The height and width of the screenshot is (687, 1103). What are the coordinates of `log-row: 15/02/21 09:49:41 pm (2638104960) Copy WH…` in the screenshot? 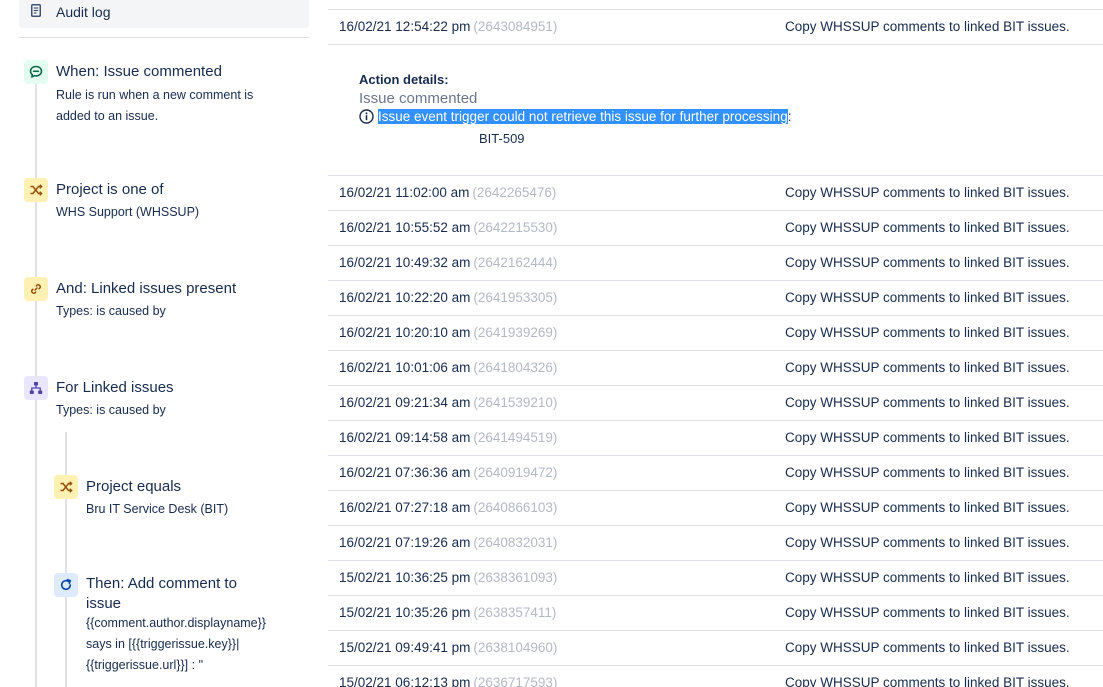 It's located at (715, 648).